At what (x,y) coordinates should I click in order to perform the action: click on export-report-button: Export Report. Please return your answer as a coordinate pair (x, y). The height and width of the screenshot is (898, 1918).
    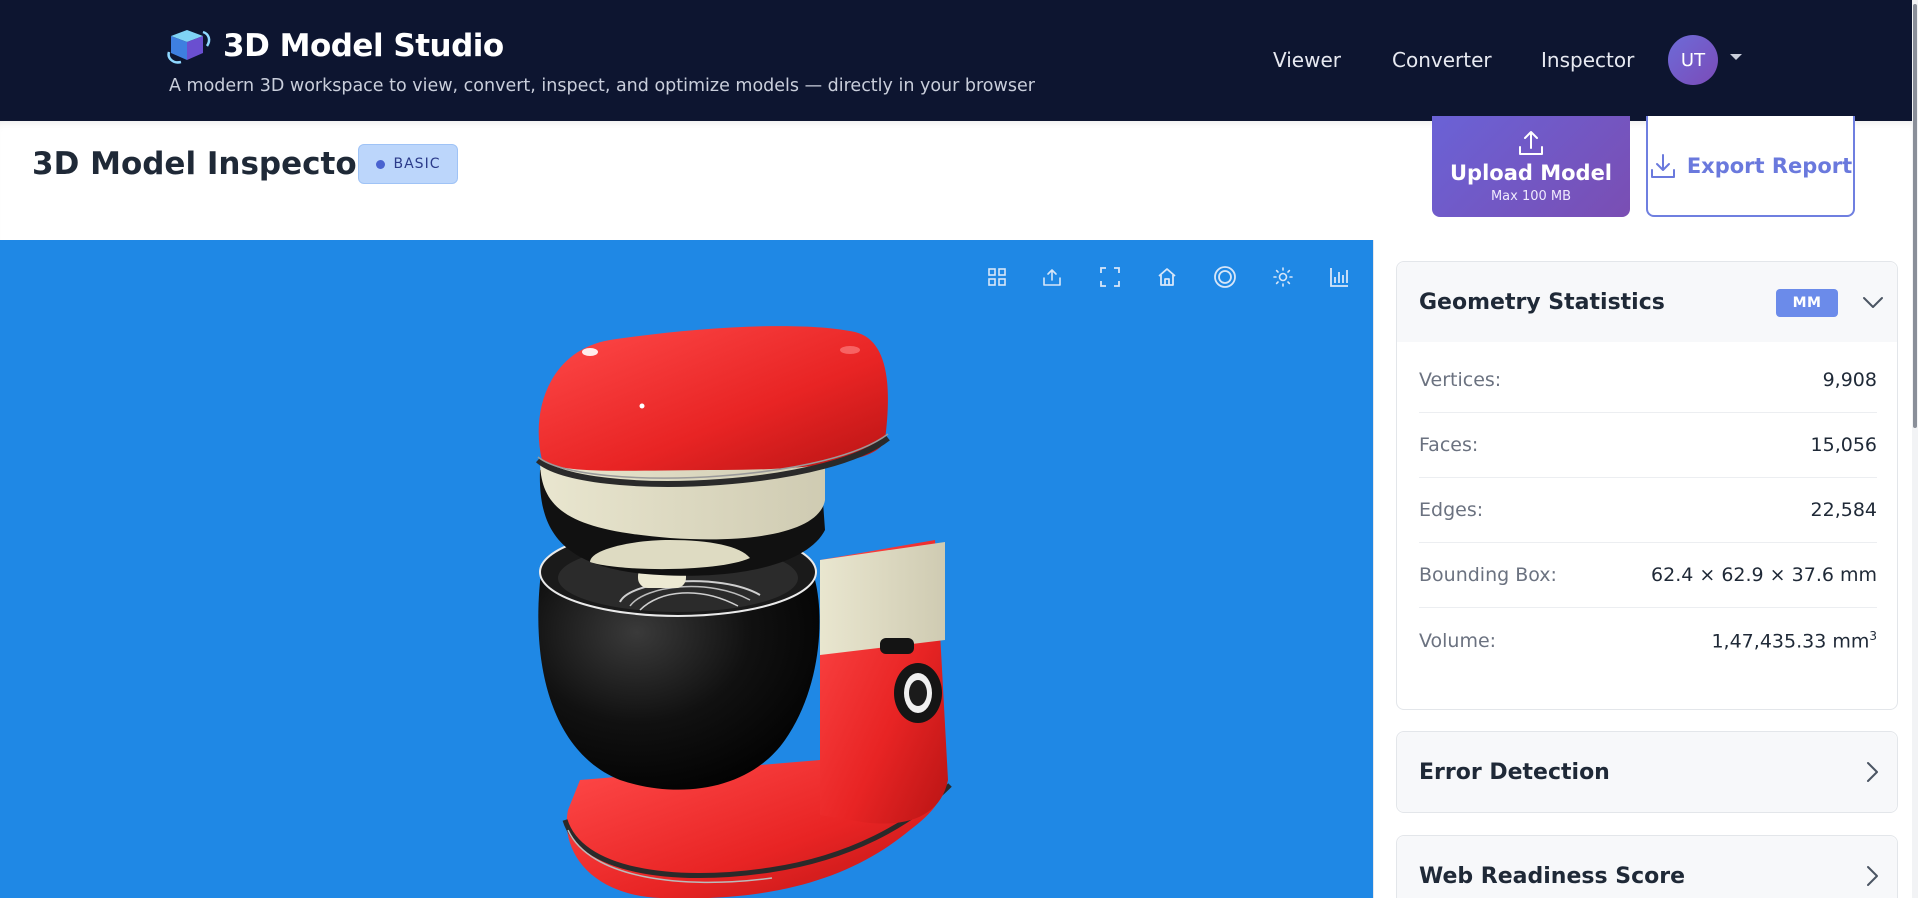
    Looking at the image, I should click on (1750, 166).